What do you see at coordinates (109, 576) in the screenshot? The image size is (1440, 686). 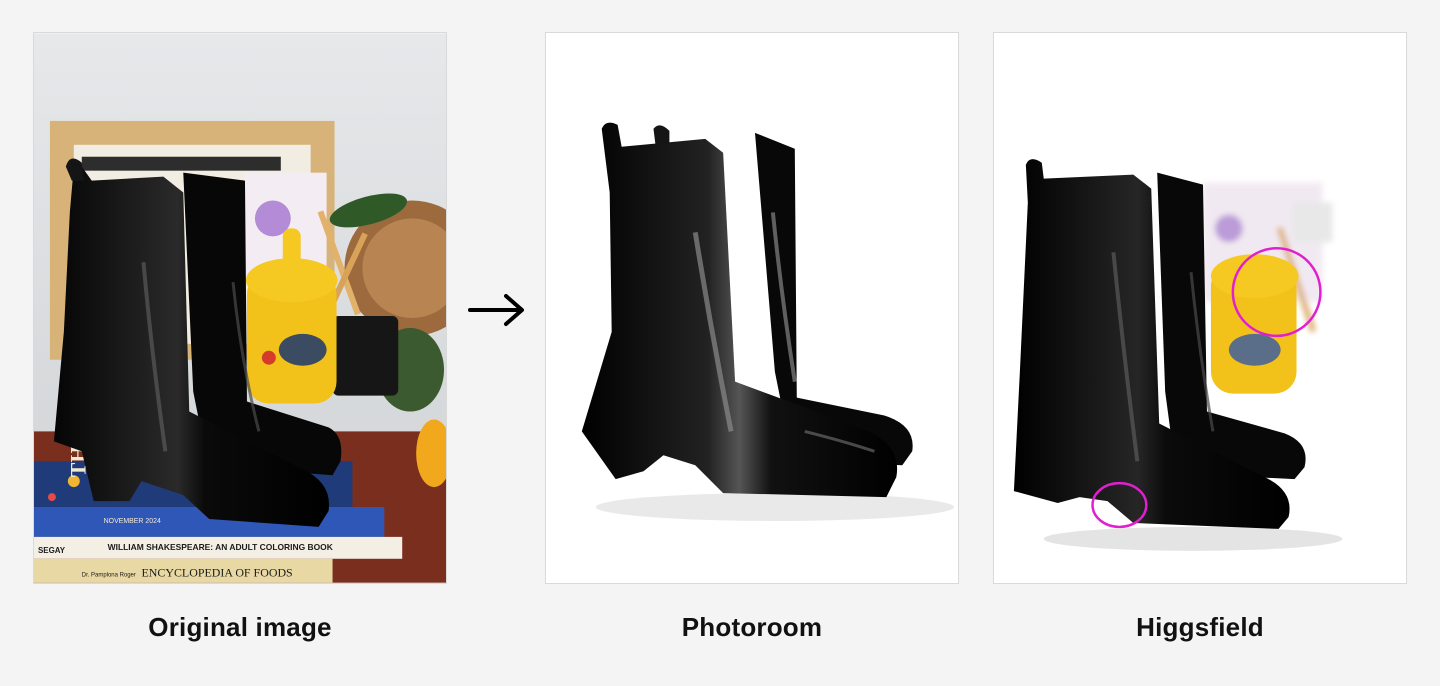 I see `book-spine-text: Dr. Pamplona Roger` at bounding box center [109, 576].